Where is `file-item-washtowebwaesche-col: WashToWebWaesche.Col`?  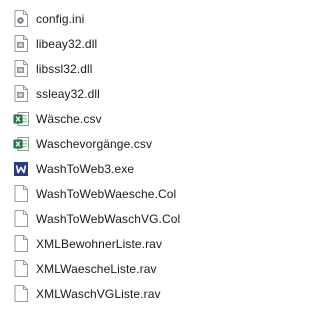 file-item-washtowebwaesche-col: WashToWebWaesche.Col is located at coordinates (127, 193).